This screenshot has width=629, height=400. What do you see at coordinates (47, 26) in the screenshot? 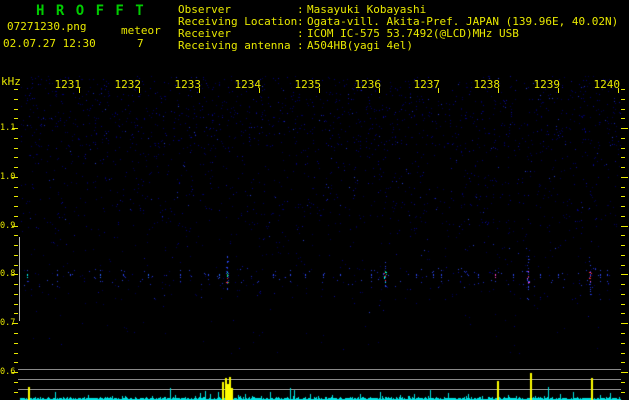
I see `output-filename: 07271230.png` at bounding box center [47, 26].